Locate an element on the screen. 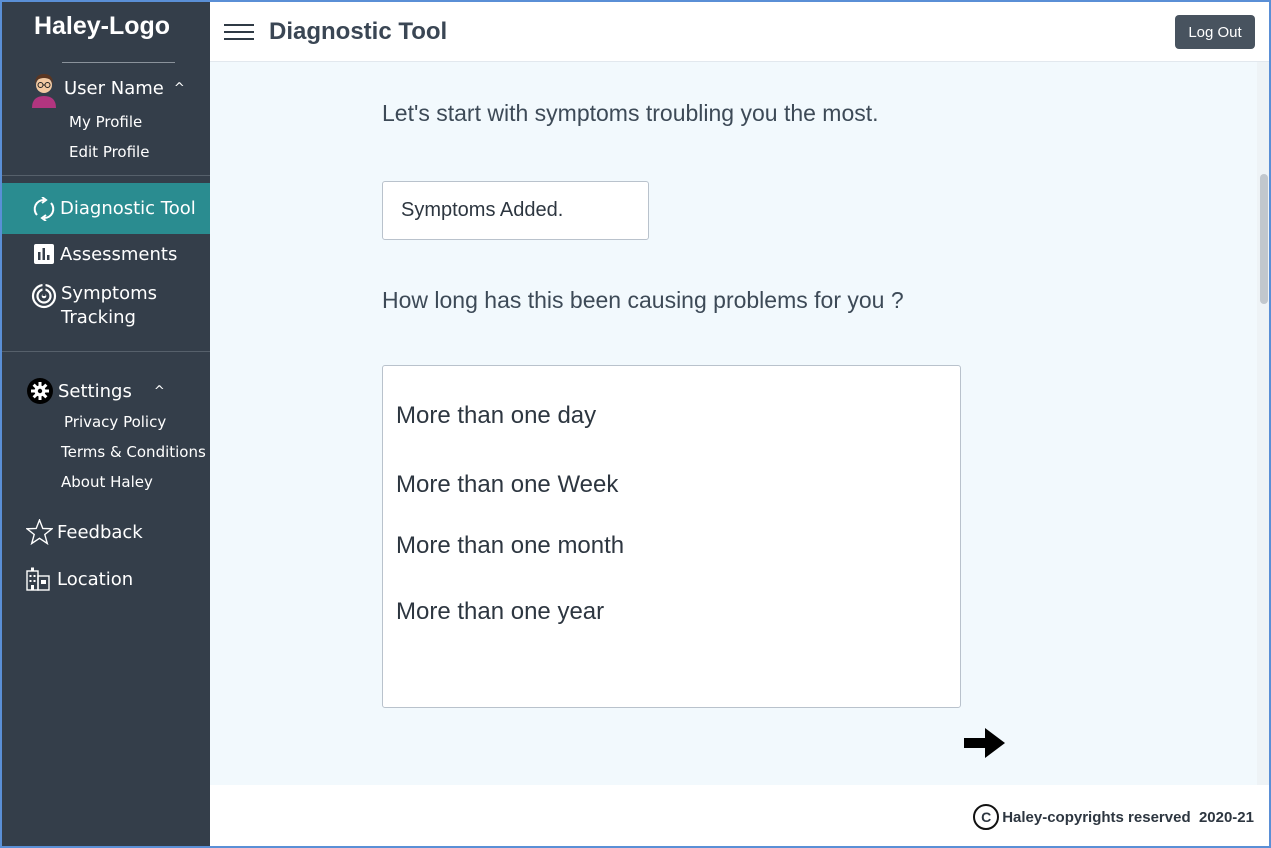  page-title: Diagnostic Tool is located at coordinates (358, 31).